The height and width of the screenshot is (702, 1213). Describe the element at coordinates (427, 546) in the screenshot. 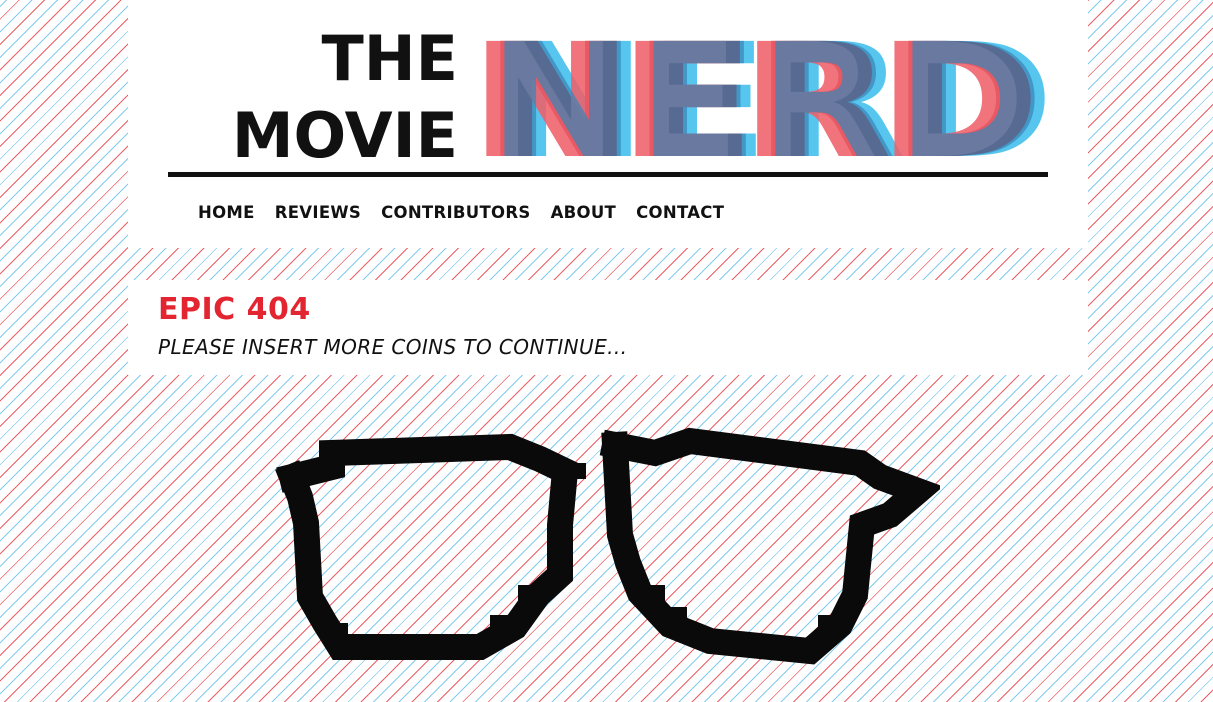

I see `left-lens-frame` at that location.